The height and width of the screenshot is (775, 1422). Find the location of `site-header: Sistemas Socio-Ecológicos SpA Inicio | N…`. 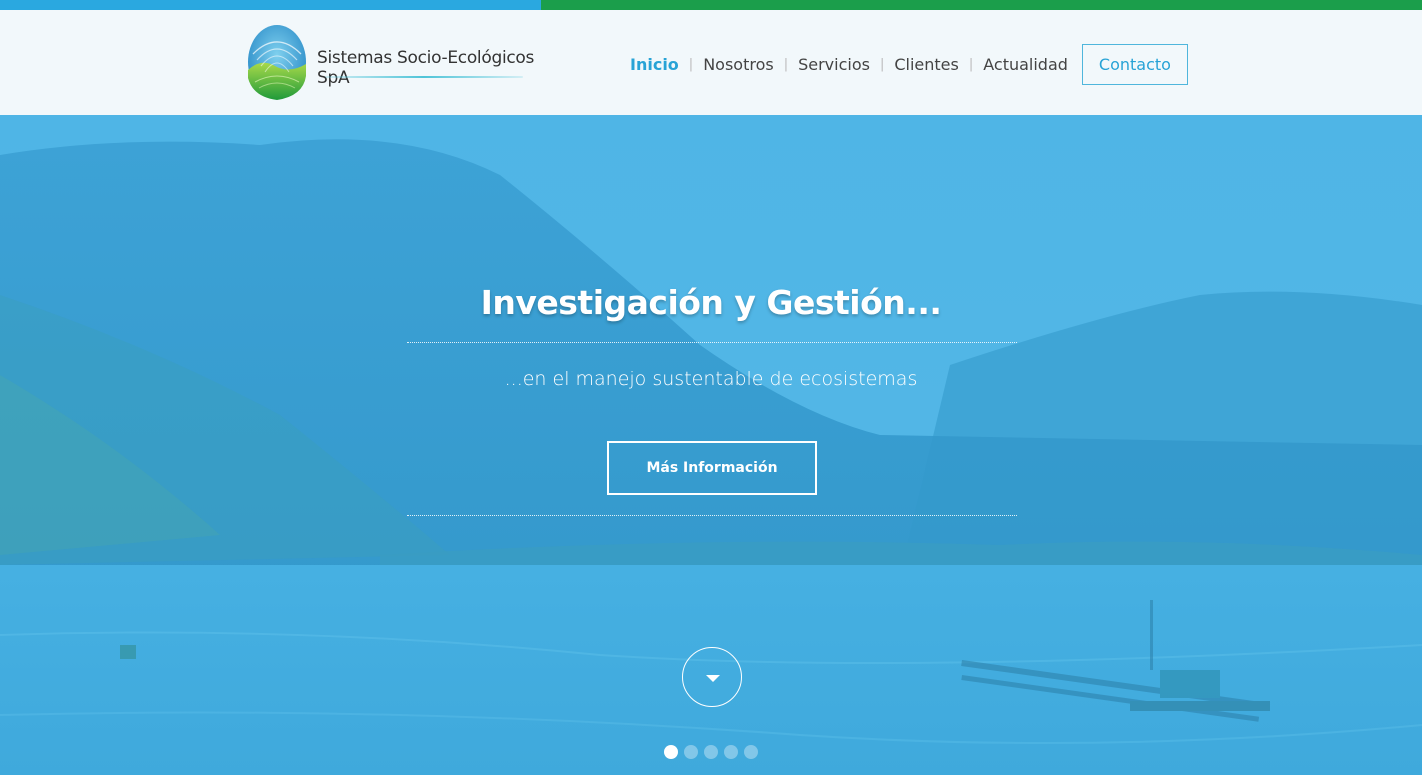

site-header: Sistemas Socio-Ecológicos SpA Inicio | N… is located at coordinates (711, 62).